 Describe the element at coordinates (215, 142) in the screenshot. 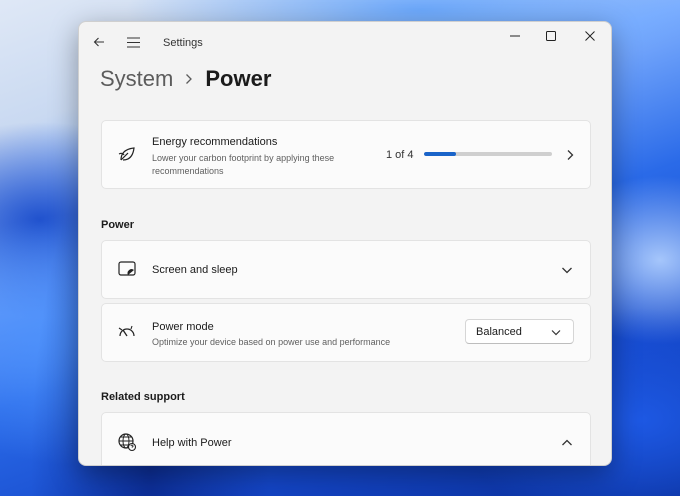

I see `energy-recommendations-title: Energy recommendations` at that location.